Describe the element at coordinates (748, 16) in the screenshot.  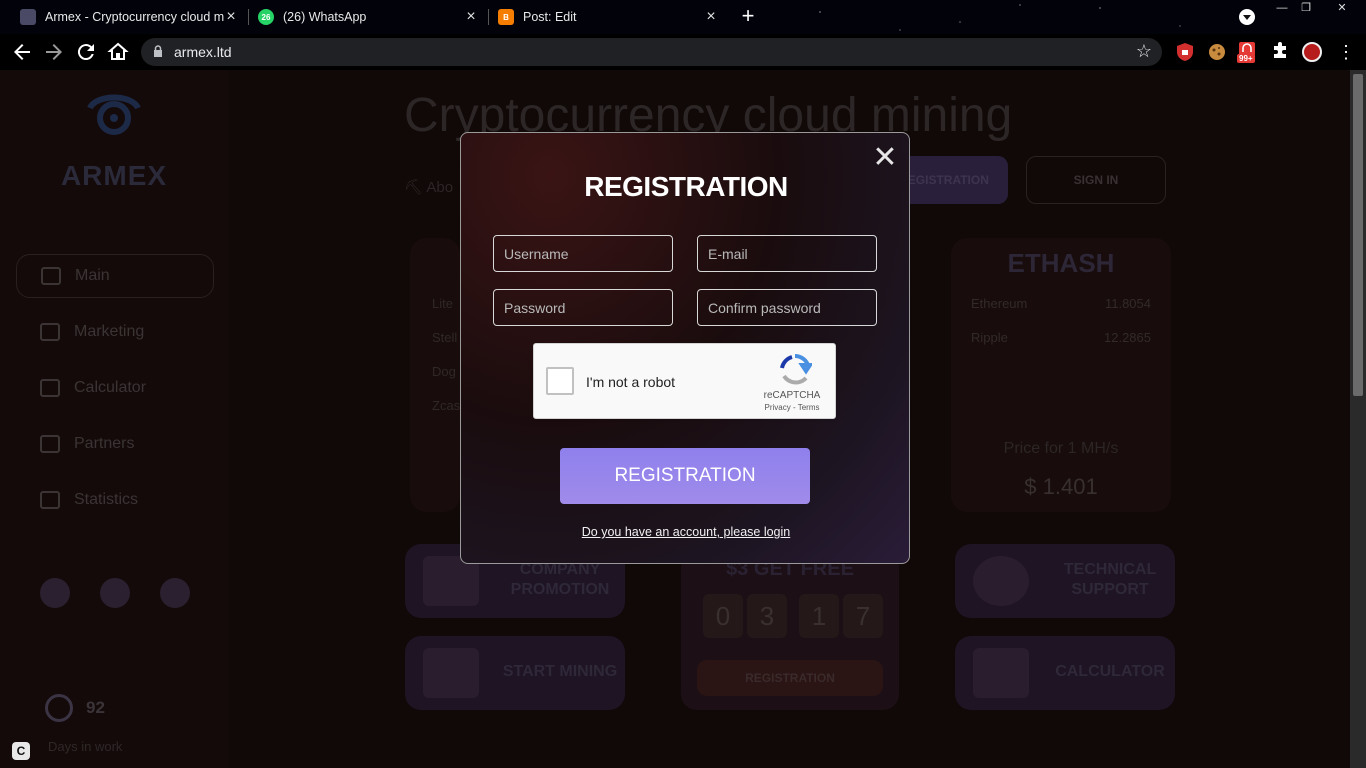
I see `new-tab-button: +` at that location.